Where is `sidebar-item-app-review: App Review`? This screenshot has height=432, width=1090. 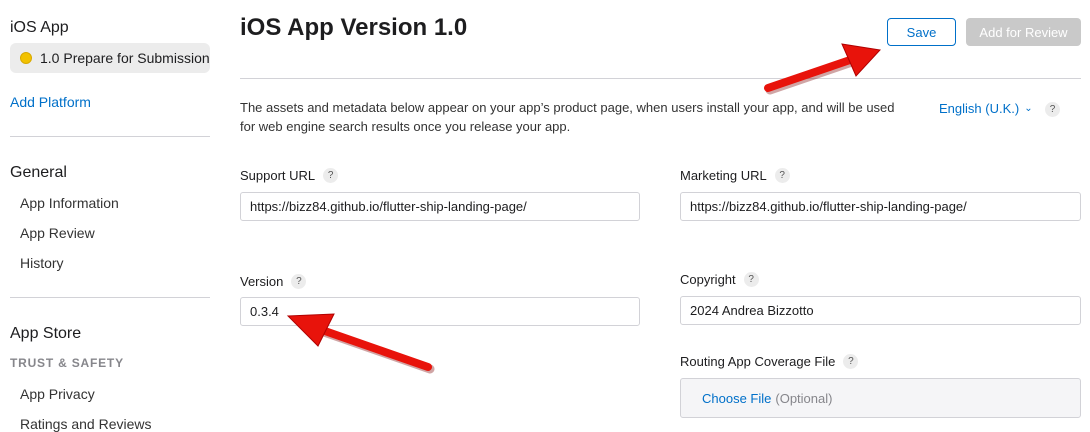 sidebar-item-app-review: App Review is located at coordinates (57, 233).